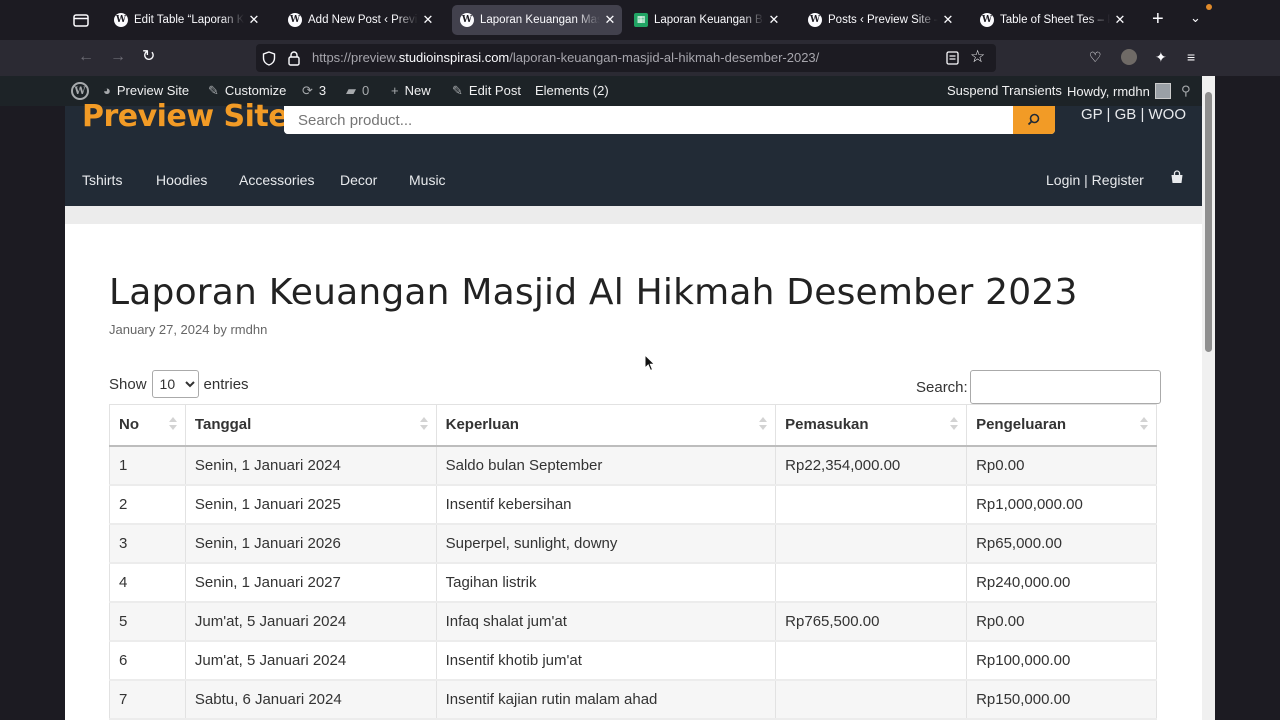  I want to click on browser-tab-2: W Add New Post ‹ Preview Site ✕, so click(360, 20).